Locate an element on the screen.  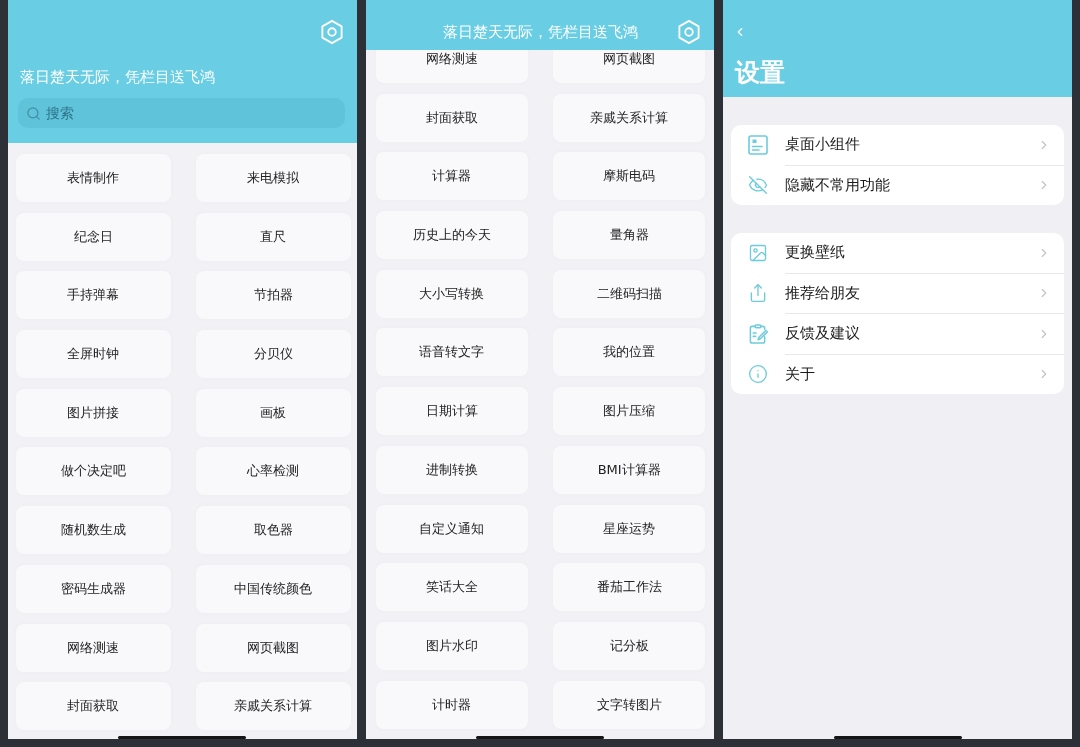
tool-button: 分贝仪 is located at coordinates (273, 354).